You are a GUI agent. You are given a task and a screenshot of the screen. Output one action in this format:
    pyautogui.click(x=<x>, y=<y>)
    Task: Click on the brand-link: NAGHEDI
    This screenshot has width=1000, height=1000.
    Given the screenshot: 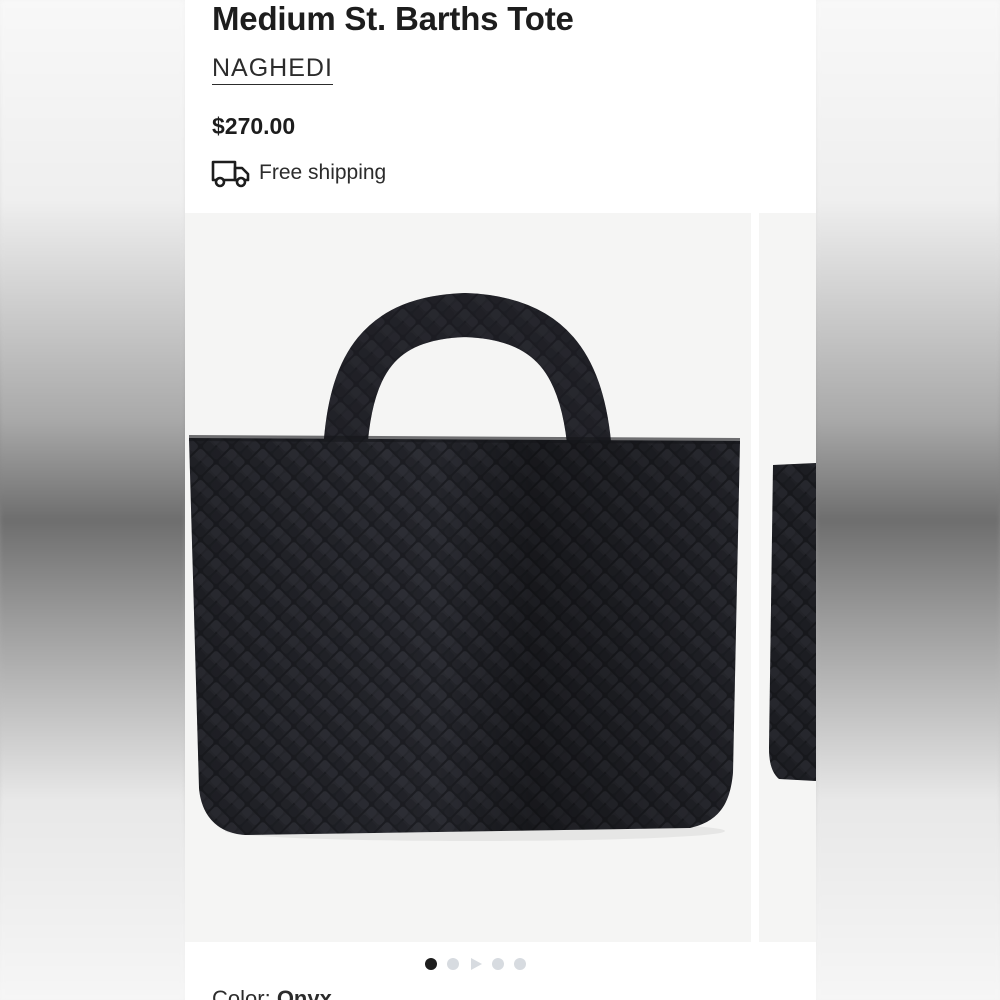 What is the action you would take?
    pyautogui.click(x=272, y=69)
    